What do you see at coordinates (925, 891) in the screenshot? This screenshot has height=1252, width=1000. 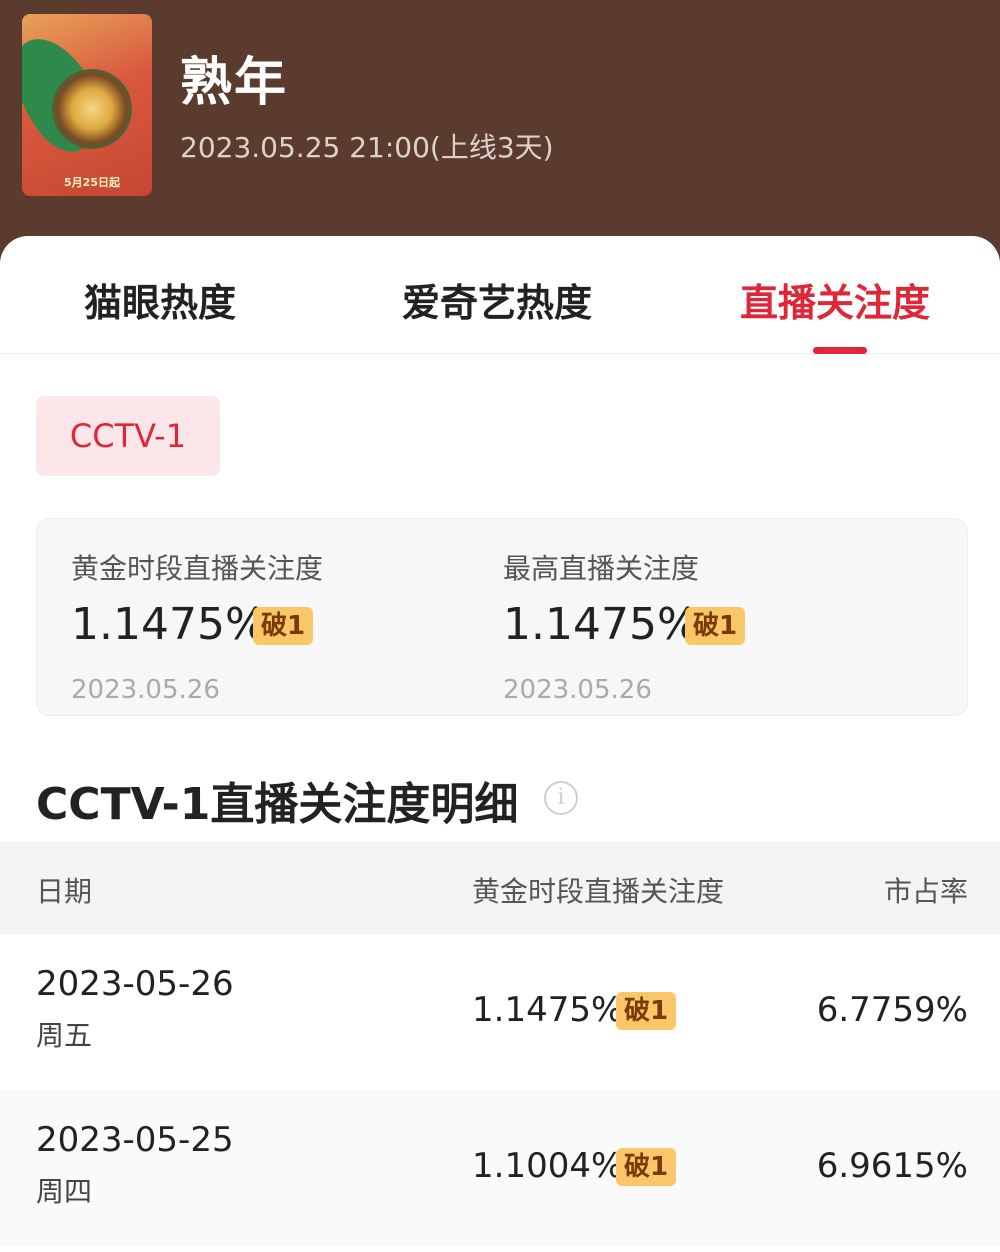 I see `column-header-market-share: 市占率` at bounding box center [925, 891].